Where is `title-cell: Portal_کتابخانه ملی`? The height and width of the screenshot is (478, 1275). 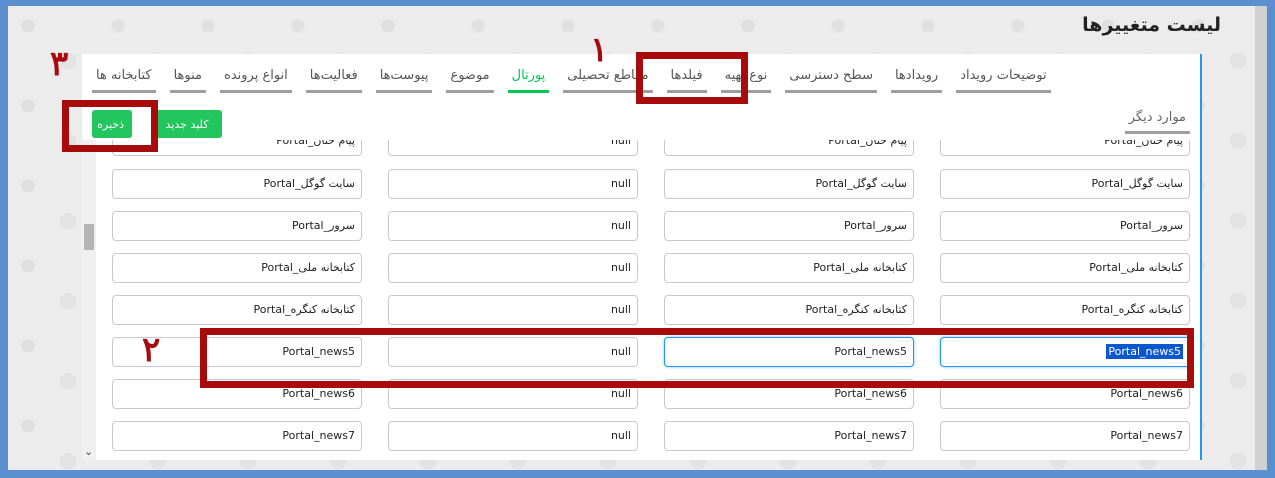
title-cell: Portal_کتابخانه ملی is located at coordinates (789, 268).